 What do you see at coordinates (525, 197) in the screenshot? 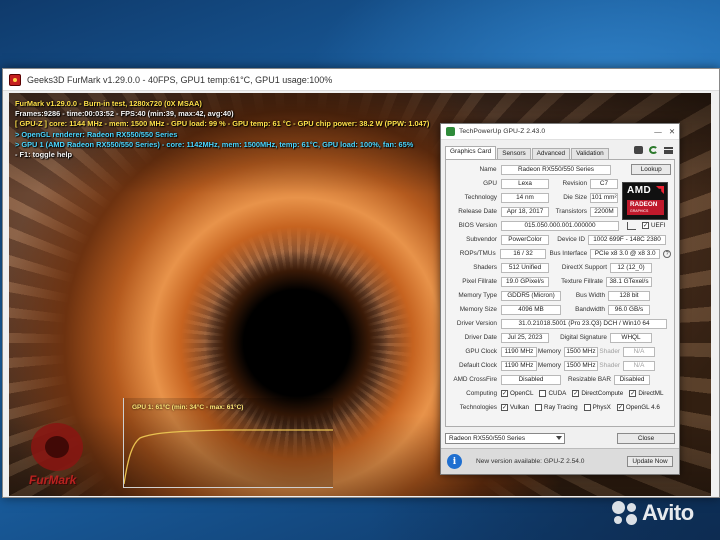
I see `technology-field: 14 nm` at bounding box center [525, 197].